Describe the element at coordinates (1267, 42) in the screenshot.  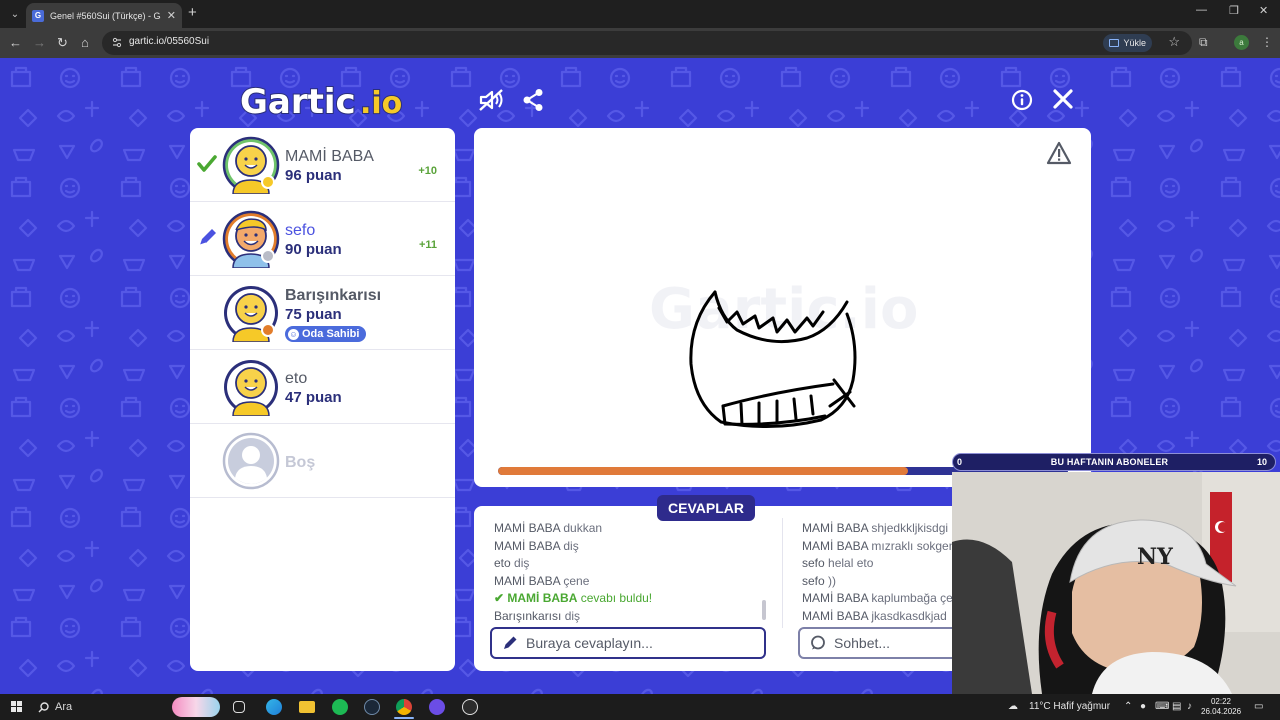
I see `browser-menu-icon: ⋮` at that location.